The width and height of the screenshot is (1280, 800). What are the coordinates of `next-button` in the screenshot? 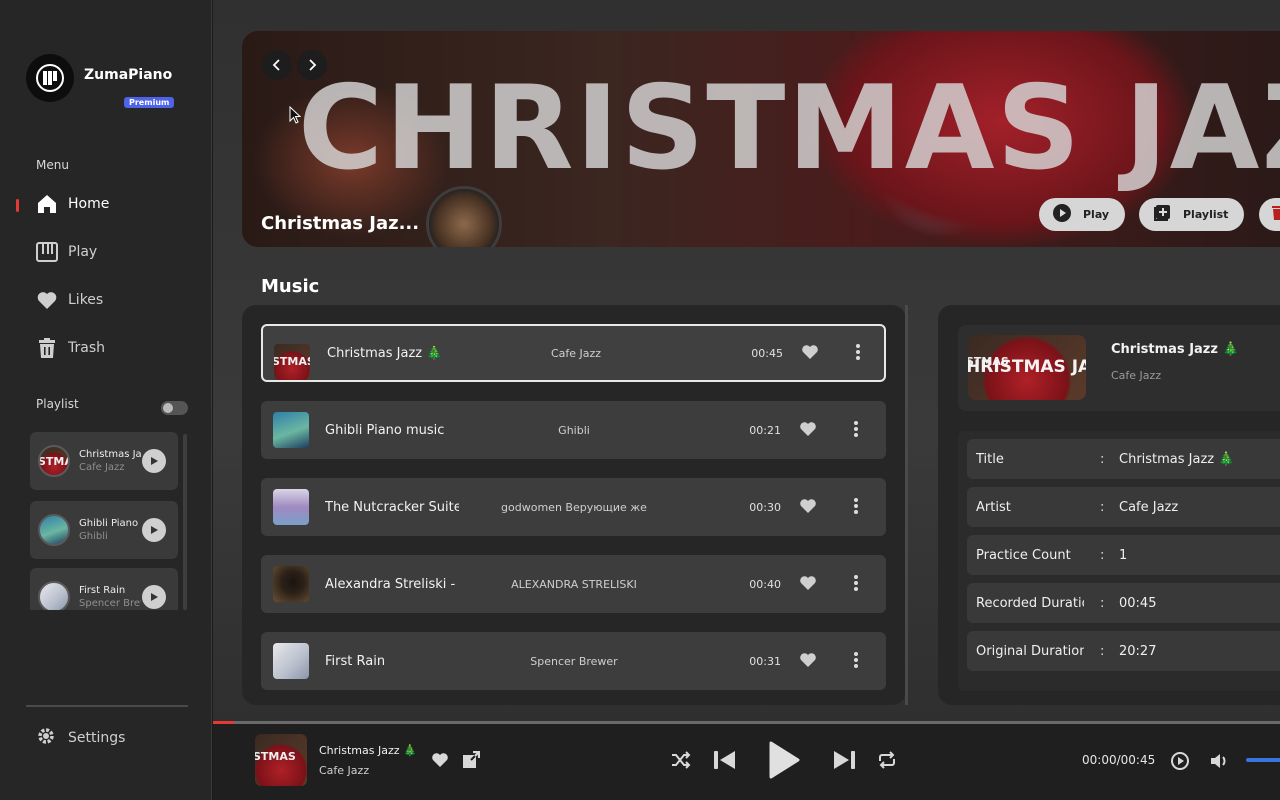 It's located at (844, 762).